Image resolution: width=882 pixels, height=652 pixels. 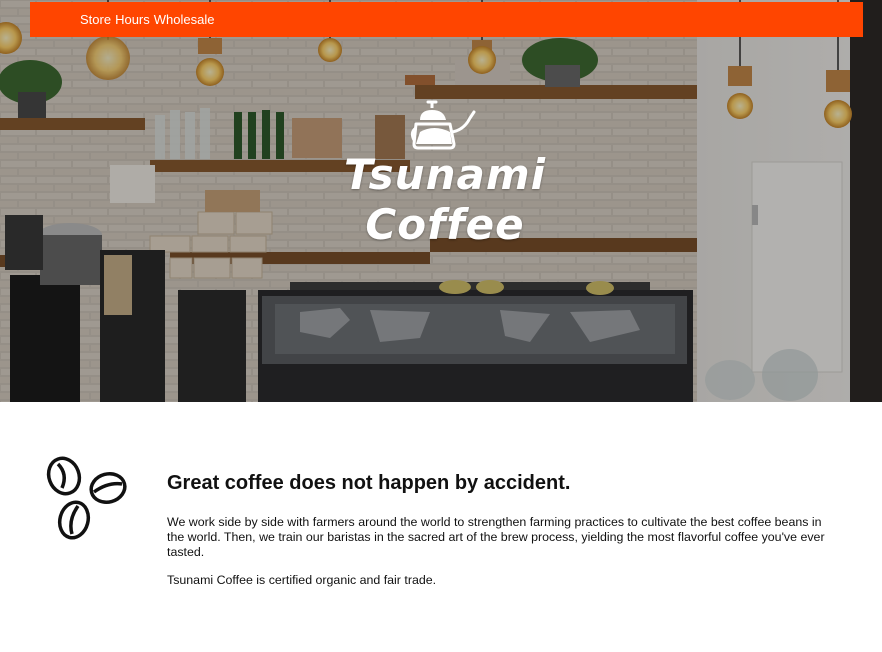 I want to click on brand-logo: Tsunami Coffee, so click(x=445, y=178).